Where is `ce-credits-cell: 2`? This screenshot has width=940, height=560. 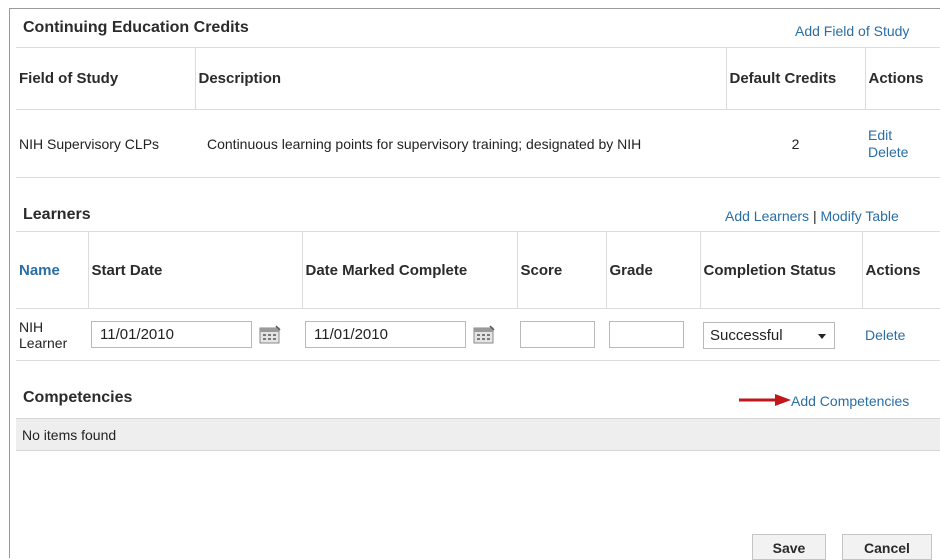
ce-credits-cell: 2 is located at coordinates (795, 143).